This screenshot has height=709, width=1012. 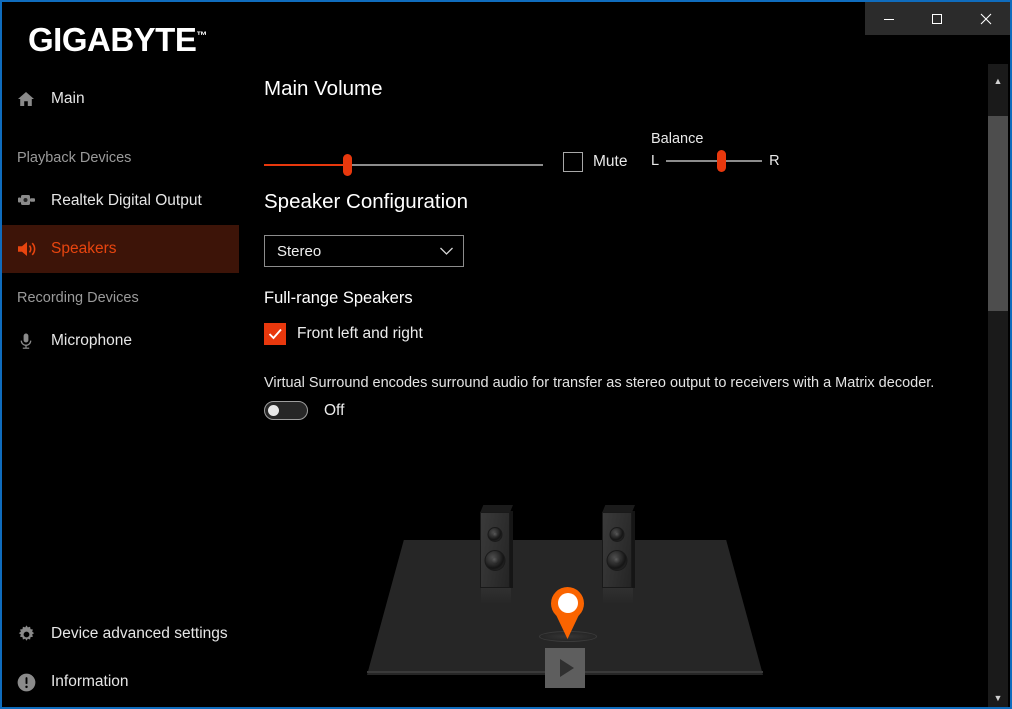 I want to click on volume-track-fill, so click(x=306, y=165).